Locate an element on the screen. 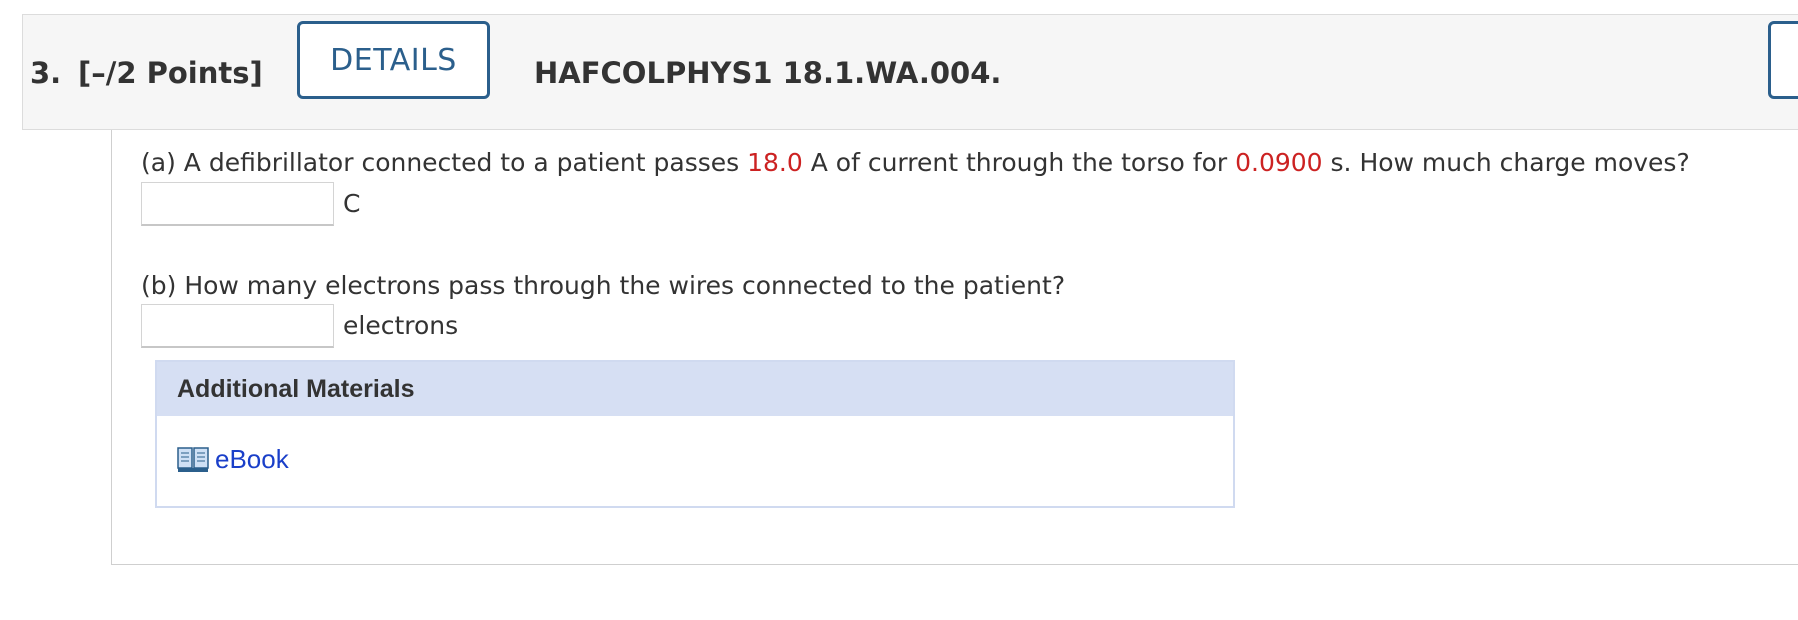 The image size is (1798, 620). part-a-text-after: s. How much charge moves? is located at coordinates (1506, 162).